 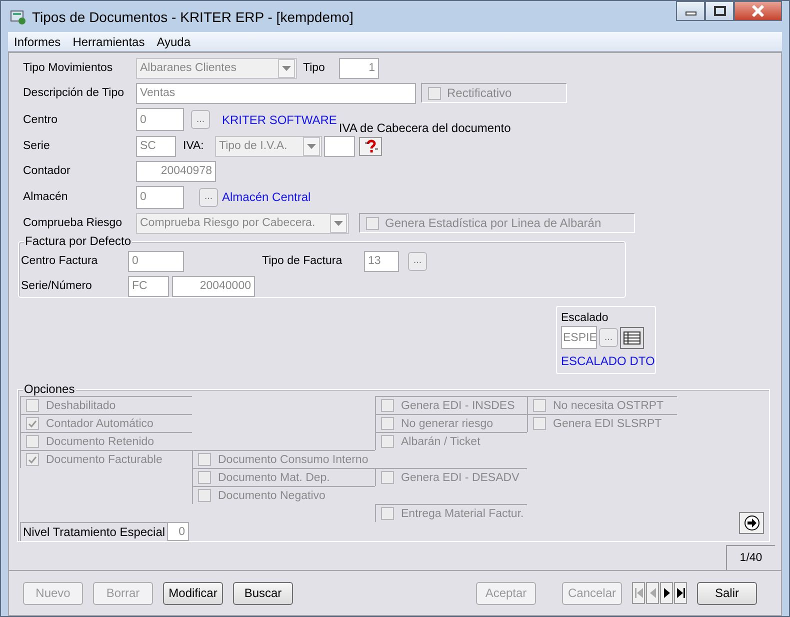 I want to click on close-icon, so click(x=758, y=11).